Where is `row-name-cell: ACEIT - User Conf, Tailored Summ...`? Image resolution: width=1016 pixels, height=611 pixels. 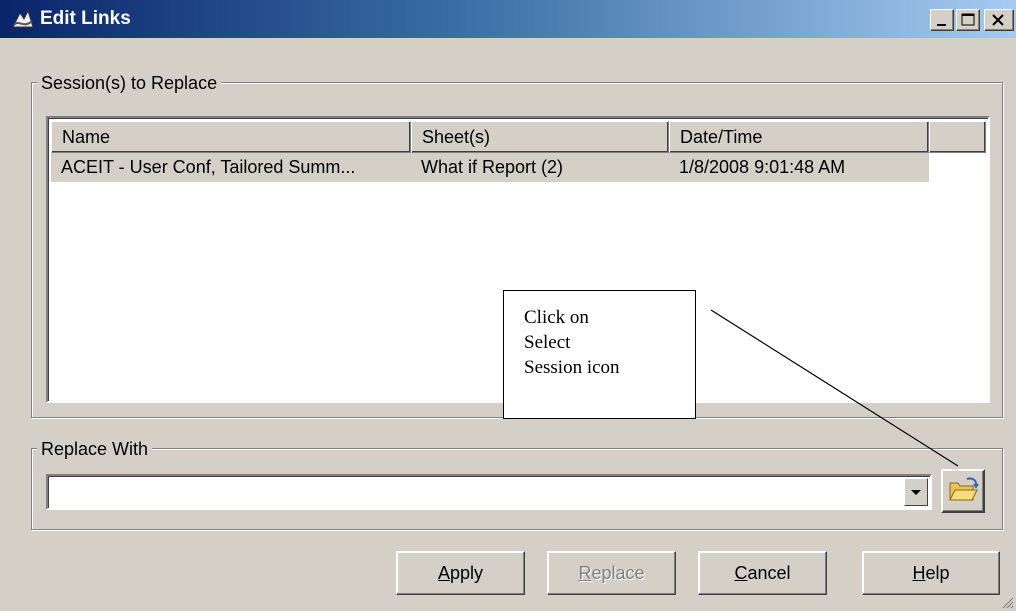 row-name-cell: ACEIT - User Conf, Tailored Summ... is located at coordinates (208, 167).